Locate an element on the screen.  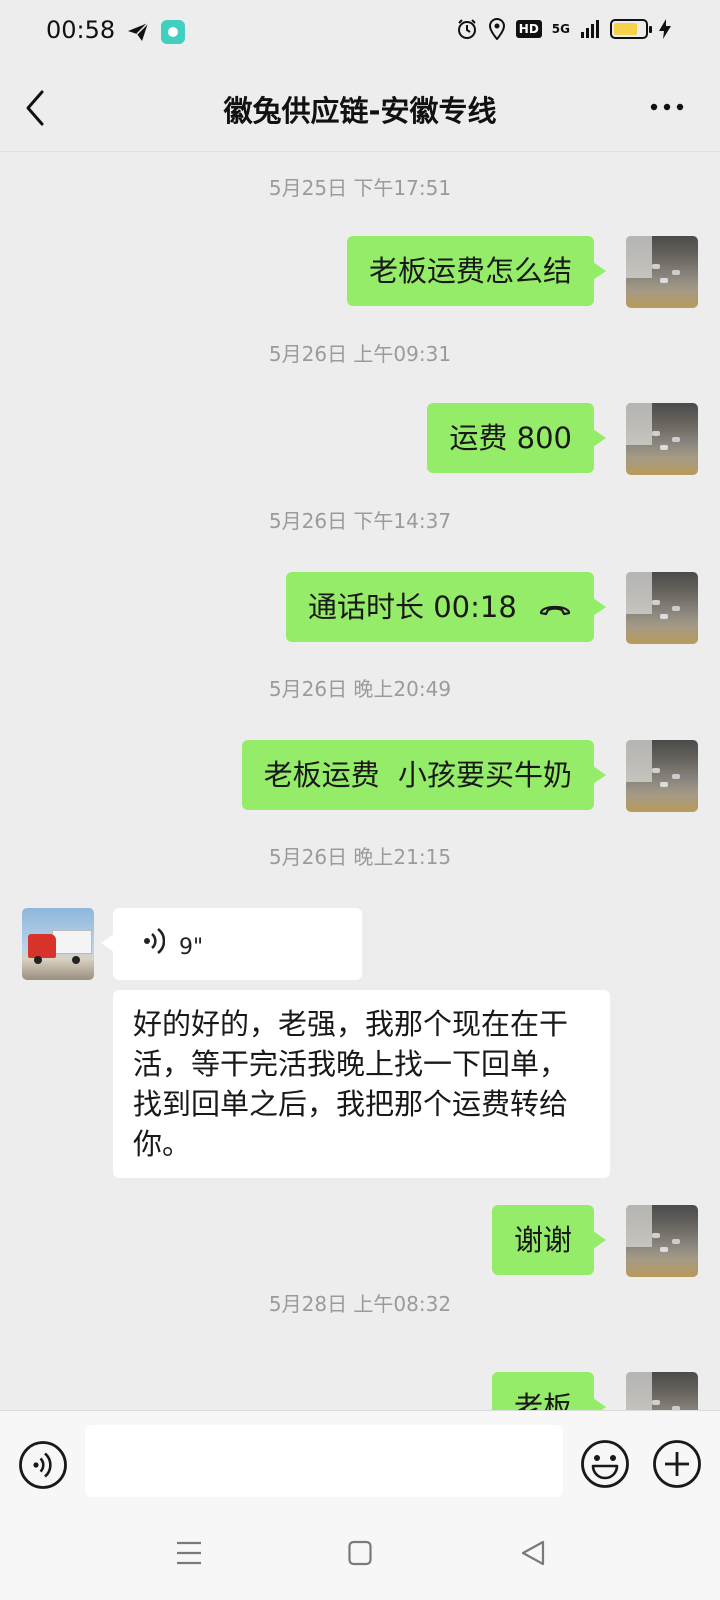
app-icon is located at coordinates (173, 32).